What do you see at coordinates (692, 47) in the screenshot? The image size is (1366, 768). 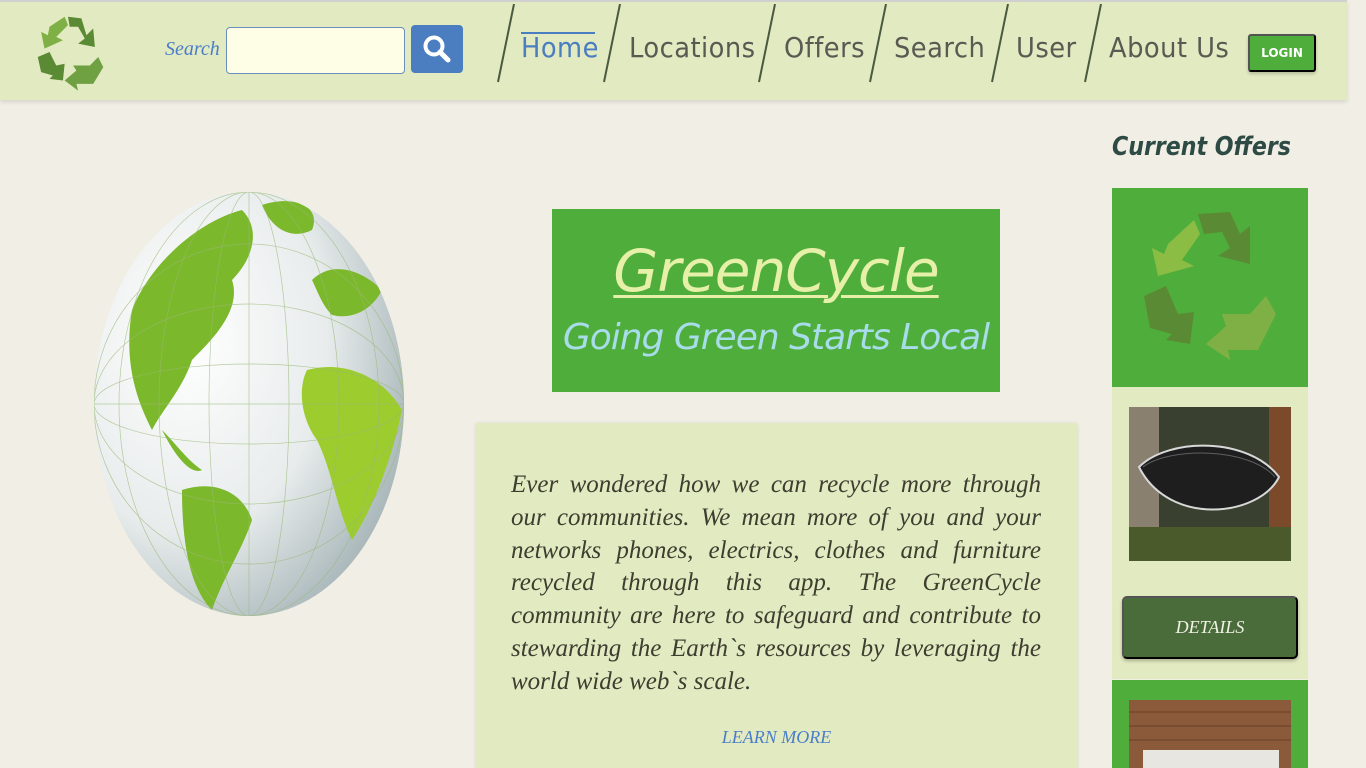 I see `nav-item-locations: Locations` at bounding box center [692, 47].